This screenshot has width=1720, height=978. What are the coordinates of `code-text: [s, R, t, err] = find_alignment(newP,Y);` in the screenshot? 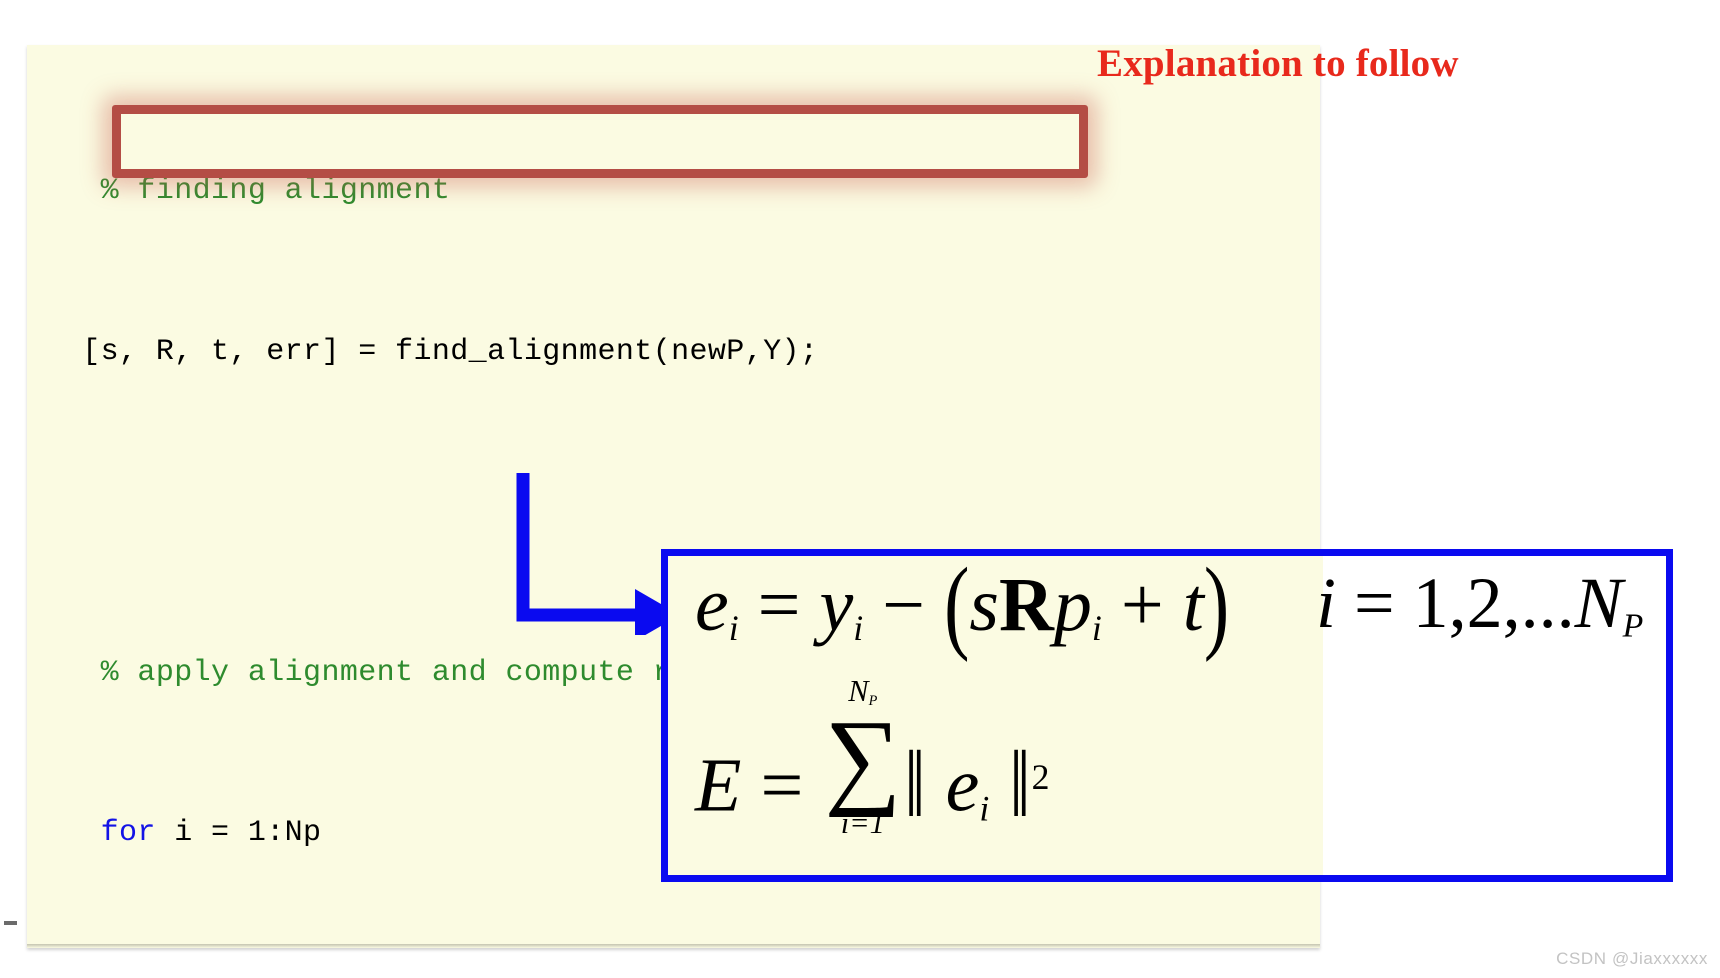 It's located at (423, 351).